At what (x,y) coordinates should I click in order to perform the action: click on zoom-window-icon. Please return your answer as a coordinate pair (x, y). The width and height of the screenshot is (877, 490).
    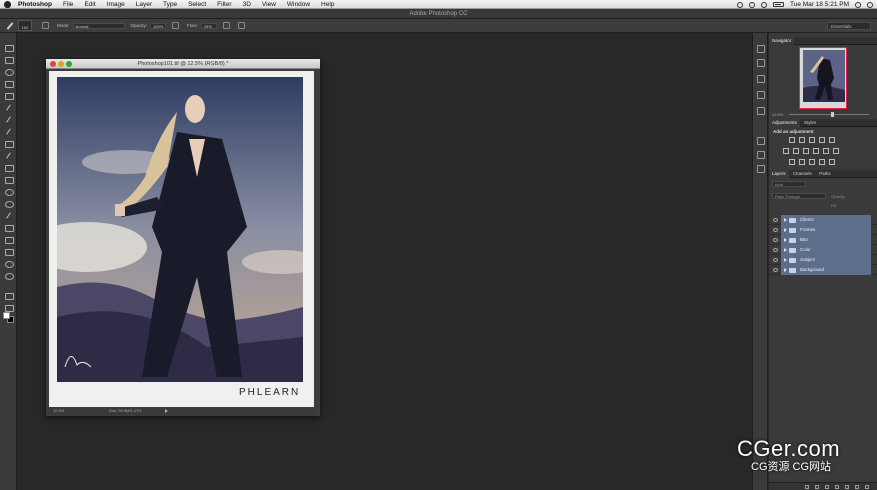
    Looking at the image, I should click on (69, 64).